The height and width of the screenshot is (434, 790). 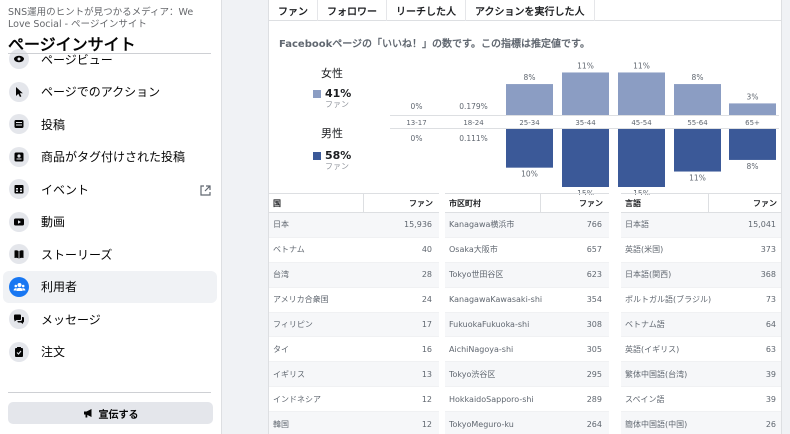 I want to click on post-icon, so click(x=19, y=124).